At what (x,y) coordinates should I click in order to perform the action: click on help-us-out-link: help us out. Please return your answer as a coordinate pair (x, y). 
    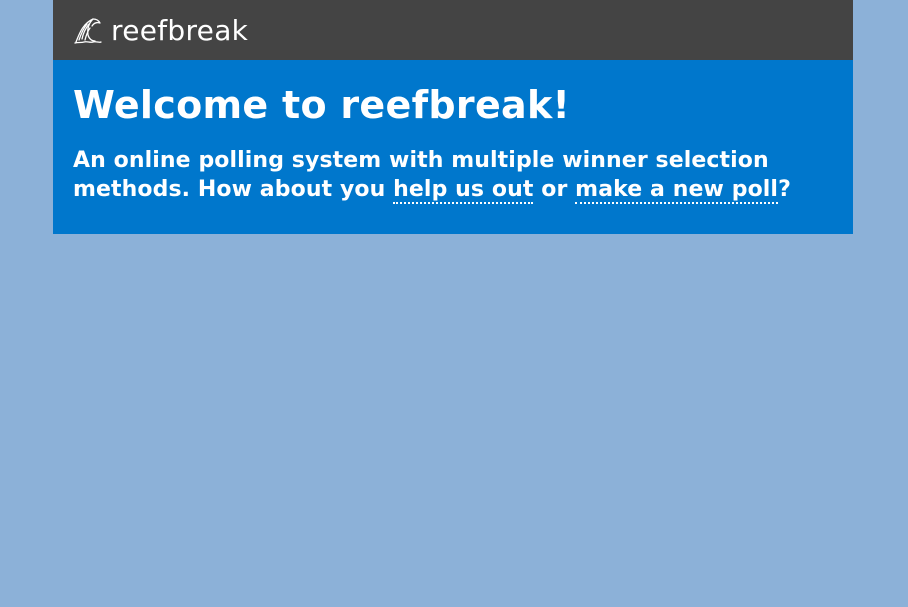
    Looking at the image, I should click on (463, 190).